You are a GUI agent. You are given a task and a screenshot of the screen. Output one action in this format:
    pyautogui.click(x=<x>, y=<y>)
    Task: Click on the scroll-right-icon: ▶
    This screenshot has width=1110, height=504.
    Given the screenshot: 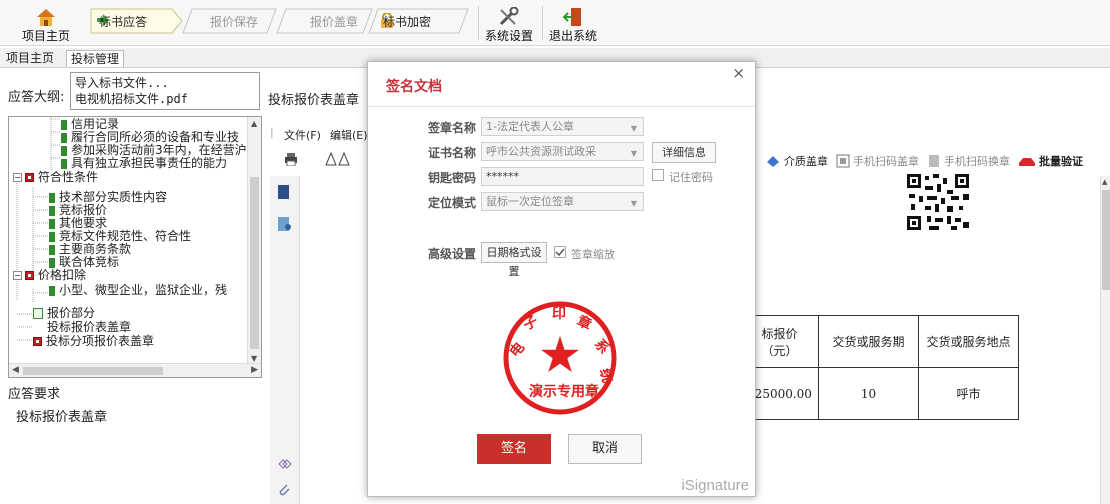 What is the action you would take?
    pyautogui.click(x=254, y=370)
    